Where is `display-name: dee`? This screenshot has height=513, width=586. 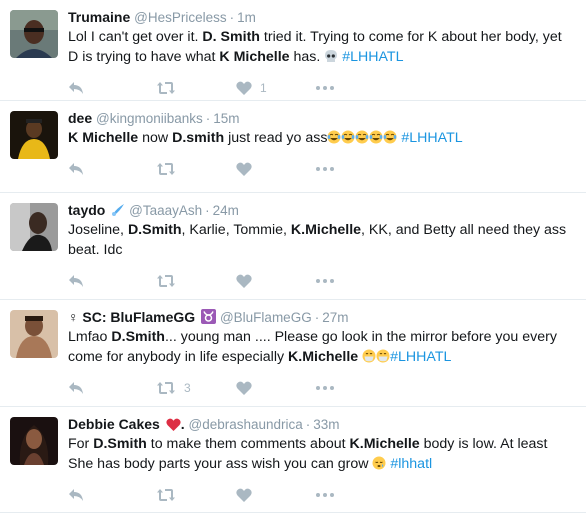 display-name: dee is located at coordinates (80, 118).